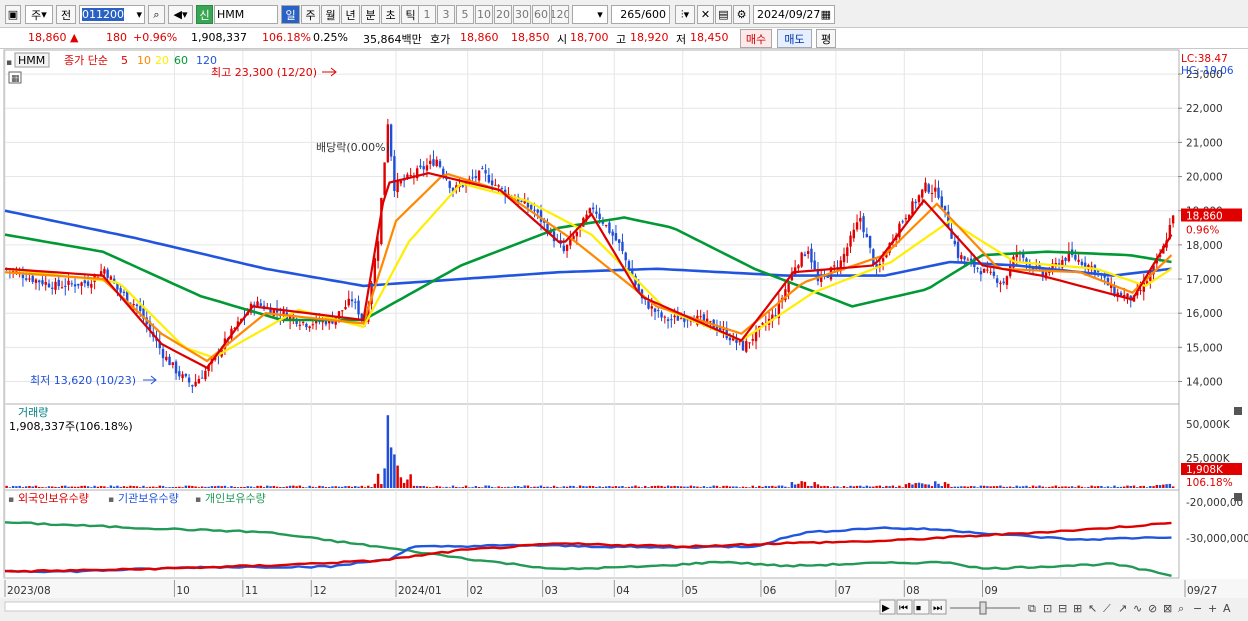  I want to click on drawing-tool-icon-5: ⟋, so click(1107, 608).